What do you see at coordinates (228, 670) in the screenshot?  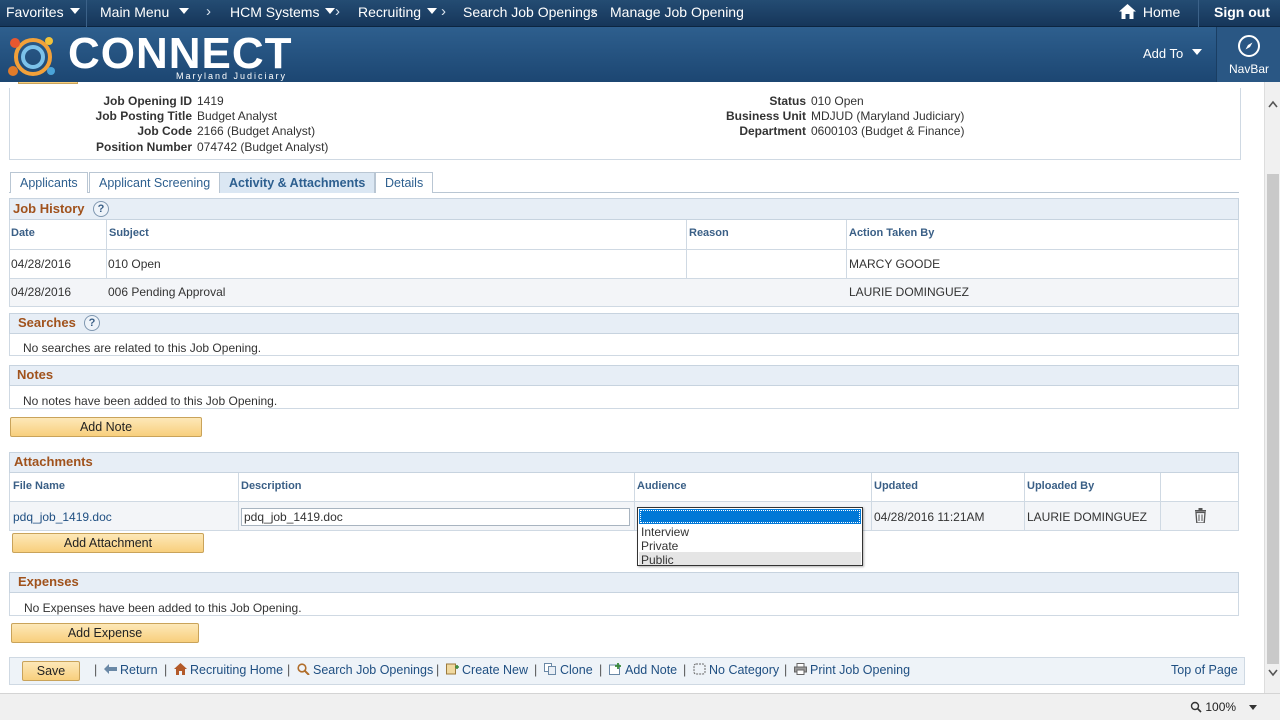 I see `recruiting-home-link: Recruiting Home` at bounding box center [228, 670].